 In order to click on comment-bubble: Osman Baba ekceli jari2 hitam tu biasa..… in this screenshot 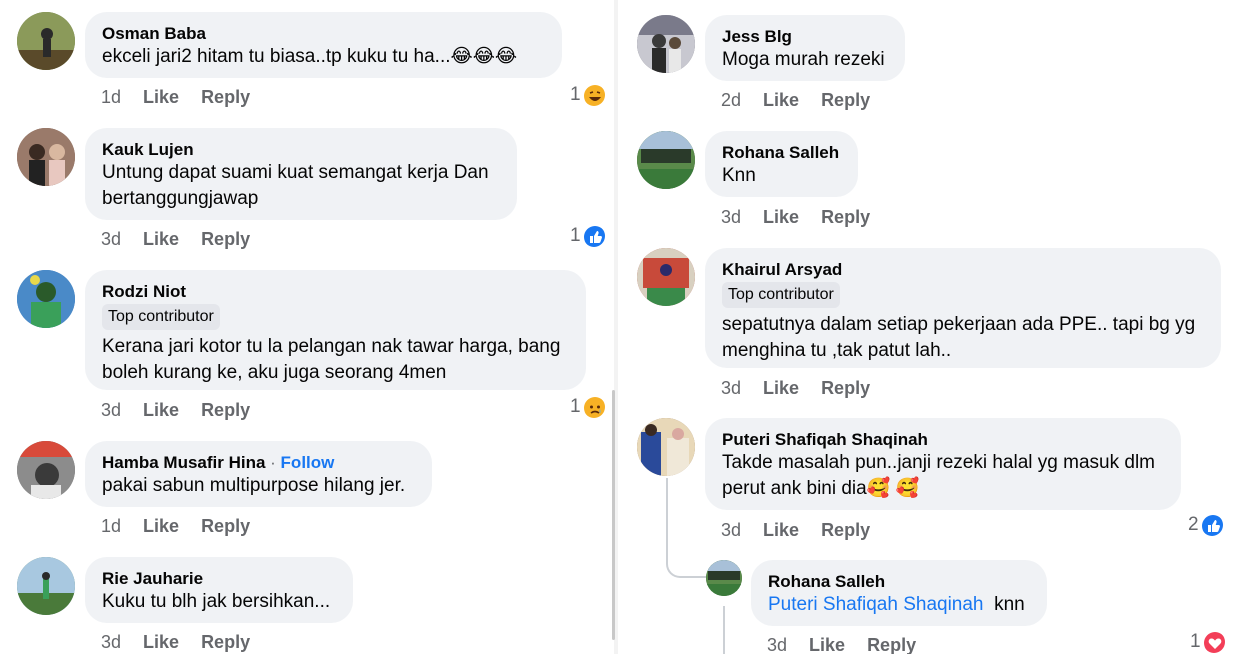, I will do `click(323, 45)`.